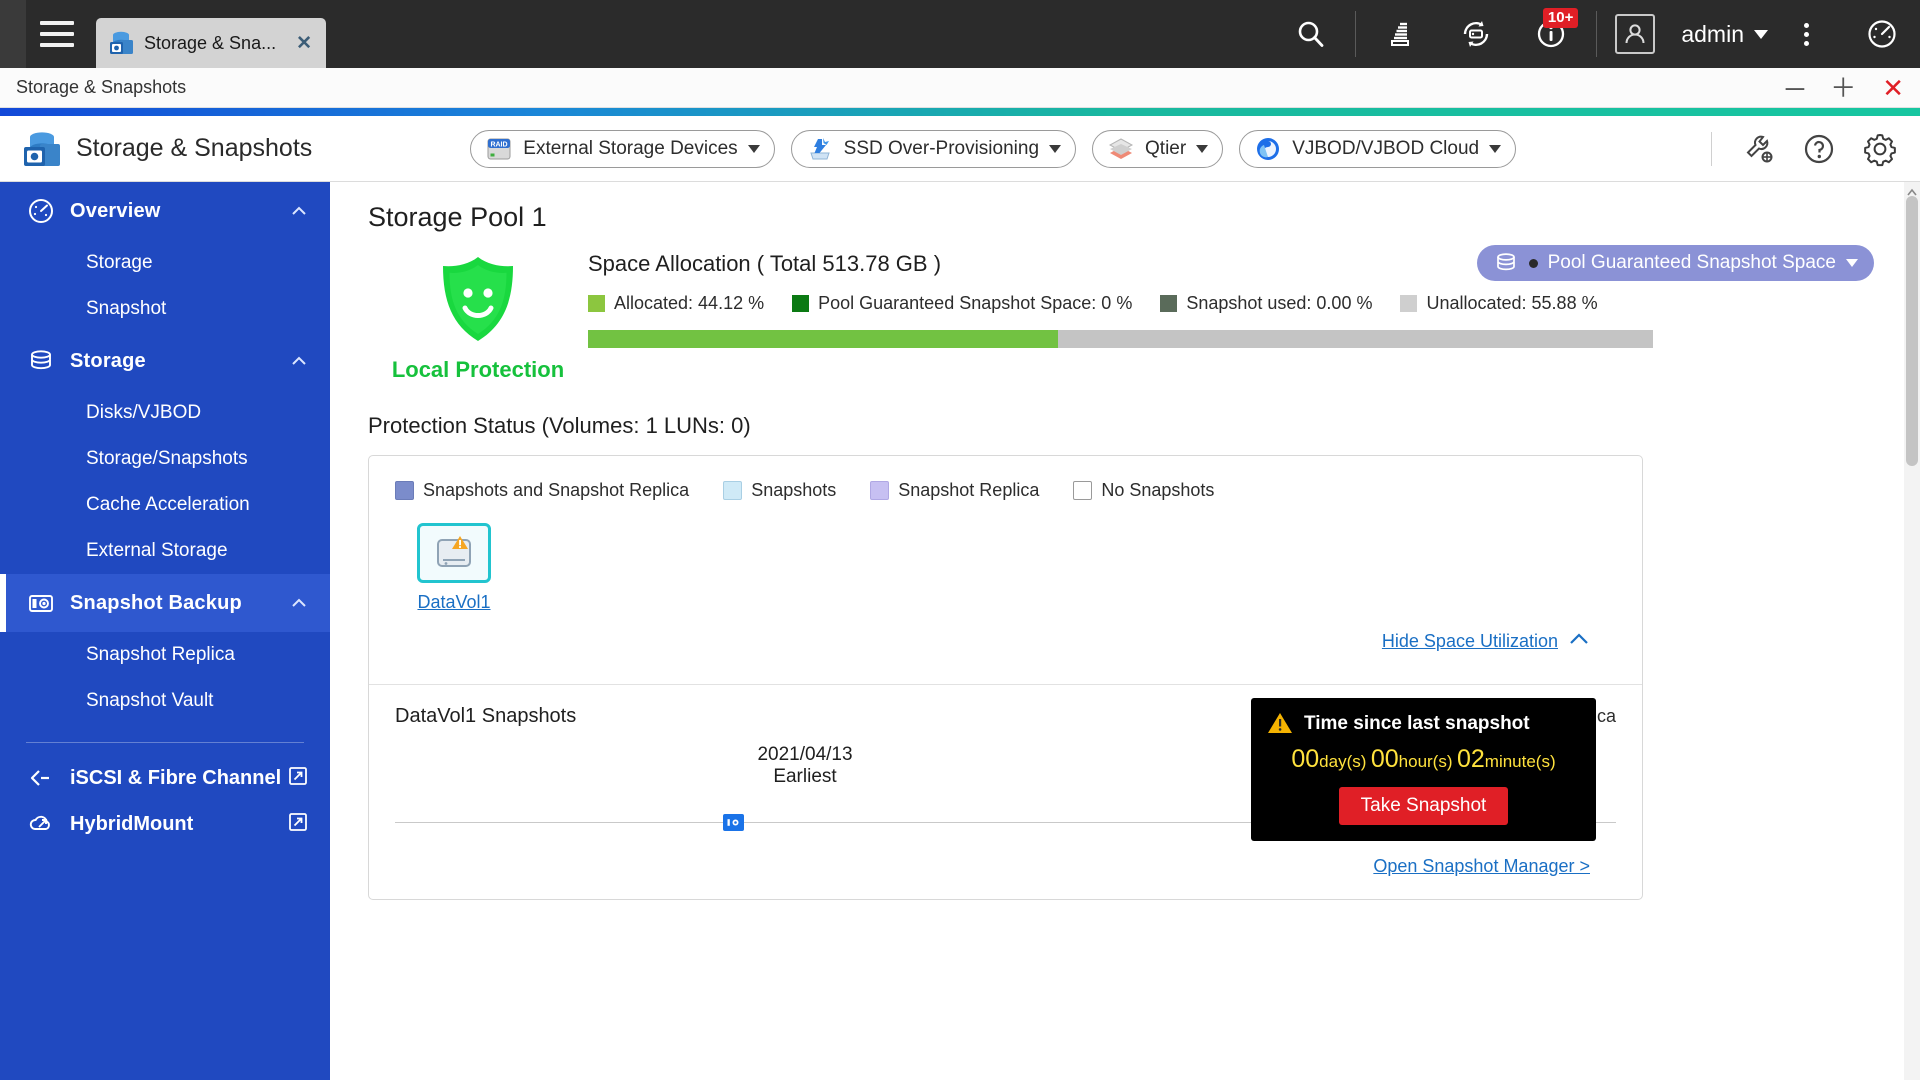  What do you see at coordinates (1819, 149) in the screenshot?
I see `help-icon` at bounding box center [1819, 149].